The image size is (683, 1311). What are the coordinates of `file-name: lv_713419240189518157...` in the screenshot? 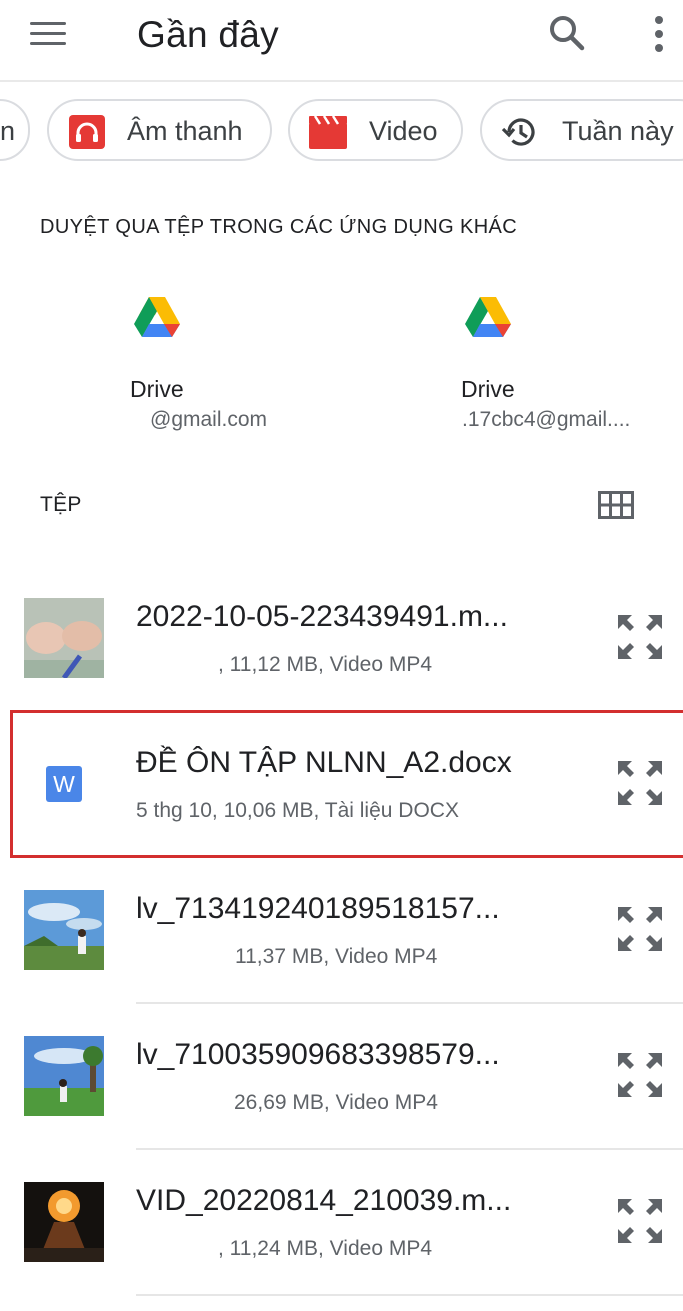 It's located at (318, 908).